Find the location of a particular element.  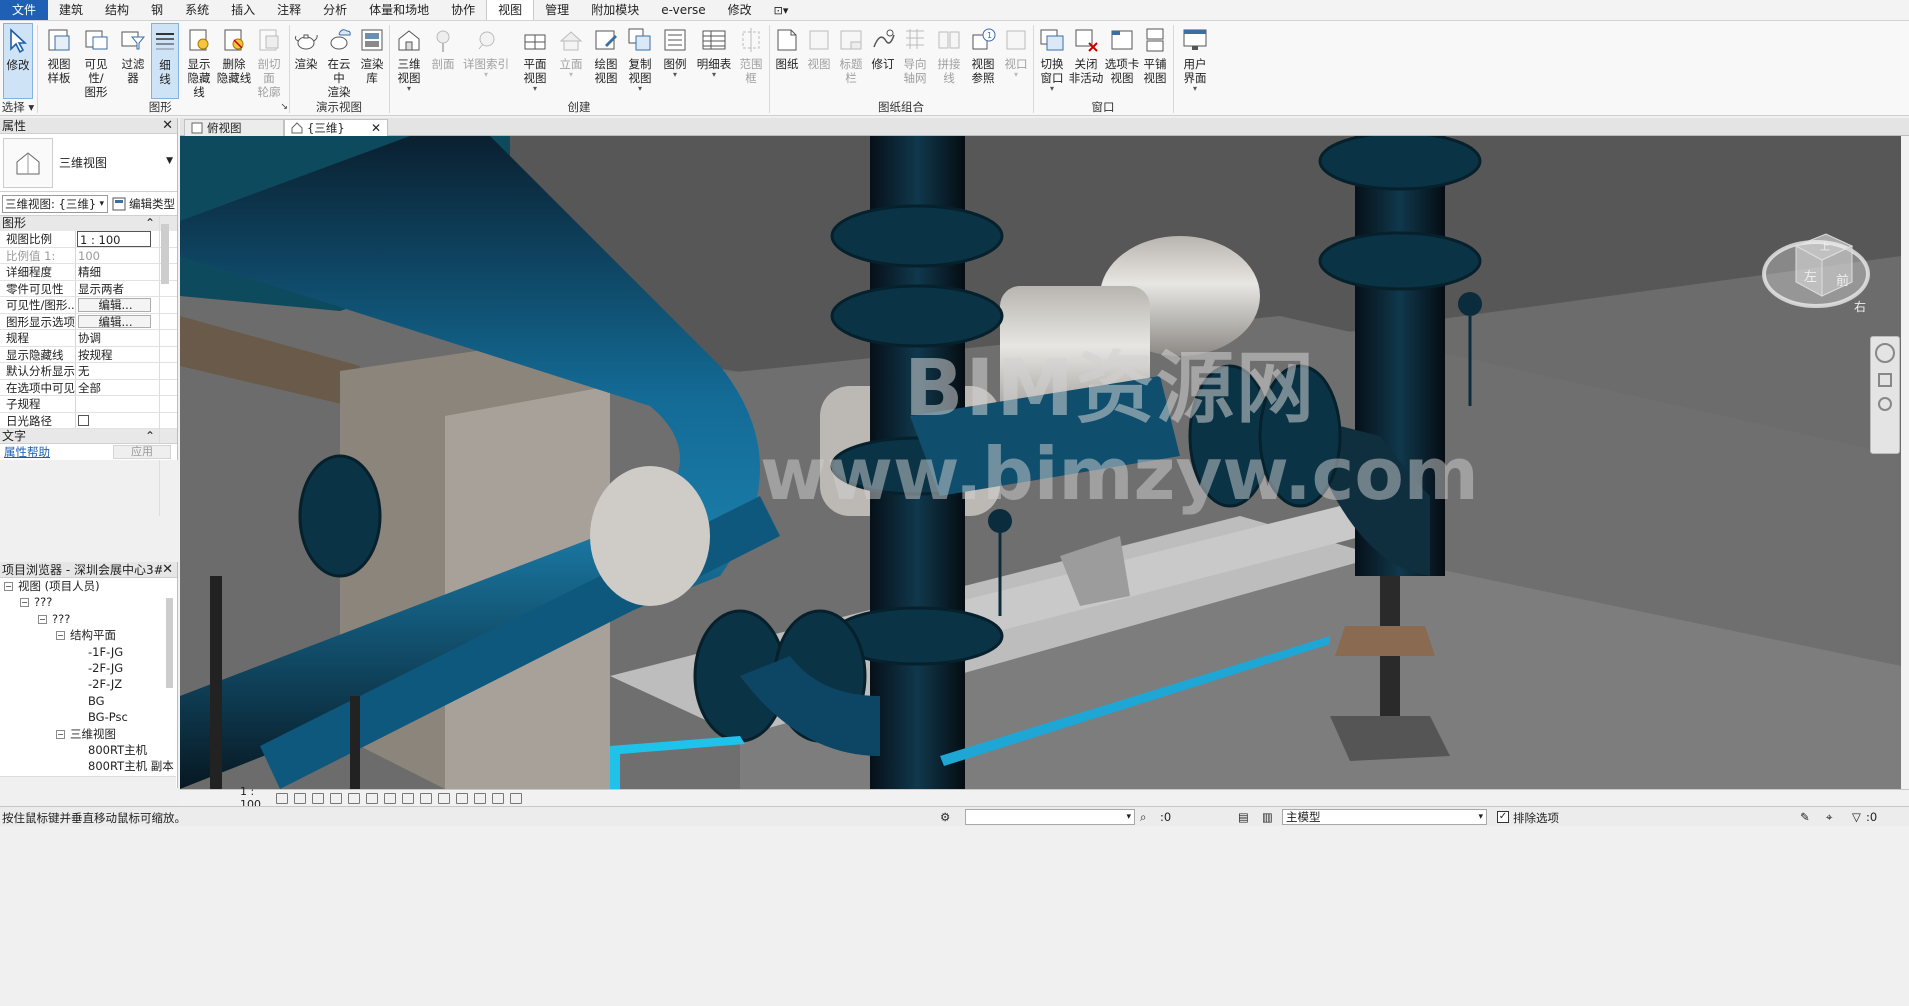

render-in-cloud-button: 在云中 渲染 is located at coordinates (339, 61).